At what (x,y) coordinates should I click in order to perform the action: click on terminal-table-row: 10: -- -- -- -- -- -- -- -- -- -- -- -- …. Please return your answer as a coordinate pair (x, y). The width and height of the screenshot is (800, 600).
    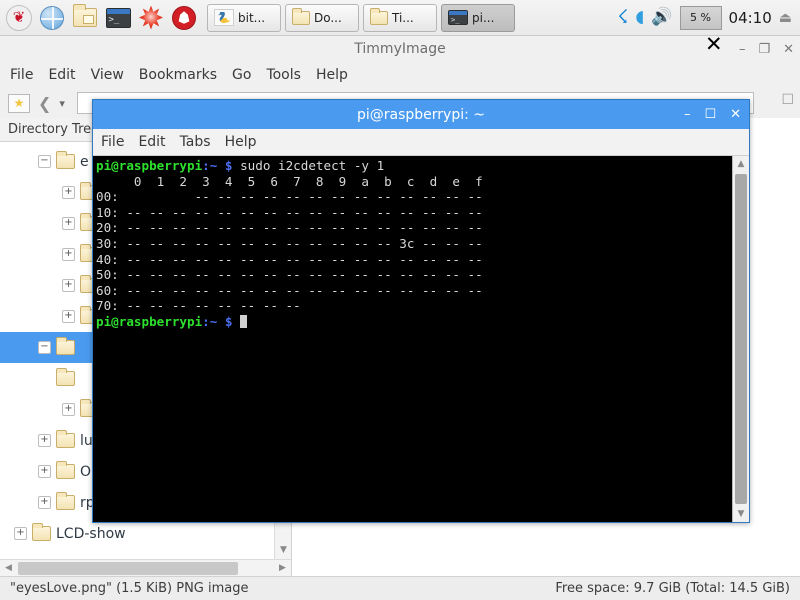
    Looking at the image, I should click on (289, 212).